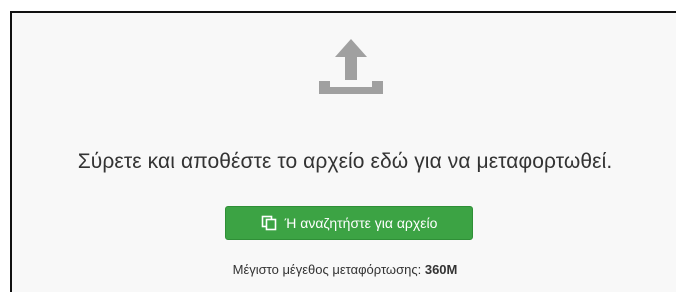 The height and width of the screenshot is (292, 676). I want to click on browse-file-button: Ή αναζητήστε για αρχείο, so click(349, 223).